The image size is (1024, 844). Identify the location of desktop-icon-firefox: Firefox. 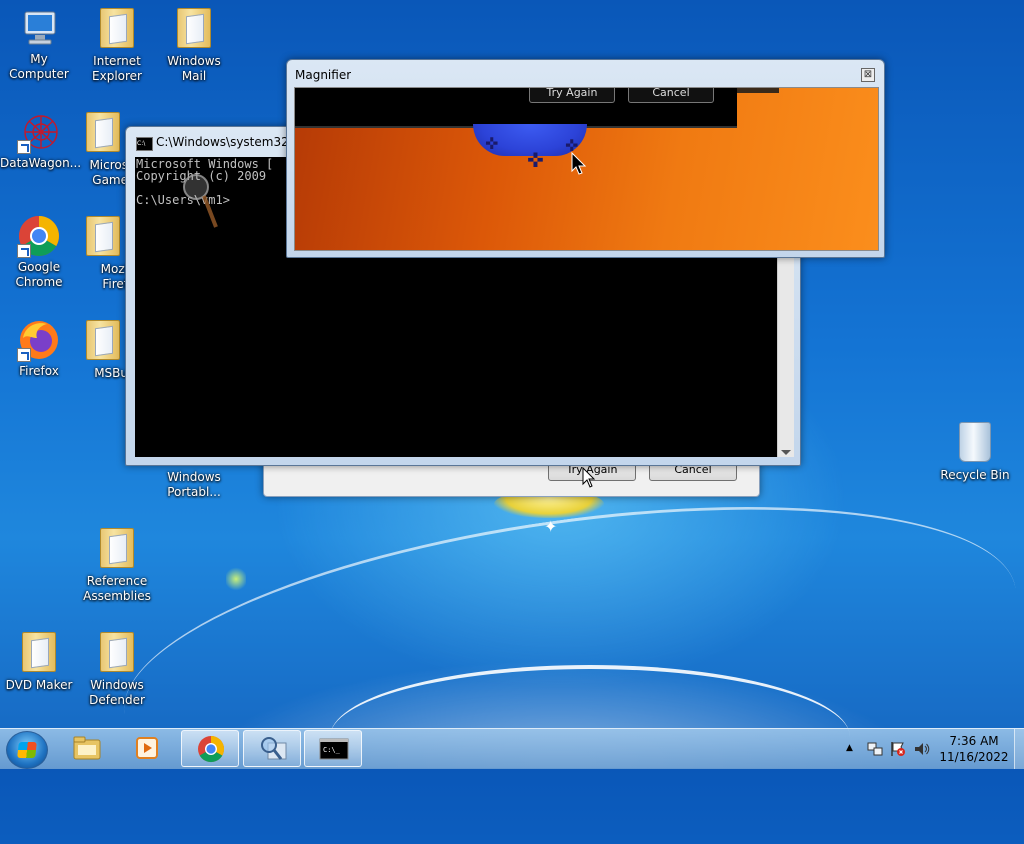
(39, 348).